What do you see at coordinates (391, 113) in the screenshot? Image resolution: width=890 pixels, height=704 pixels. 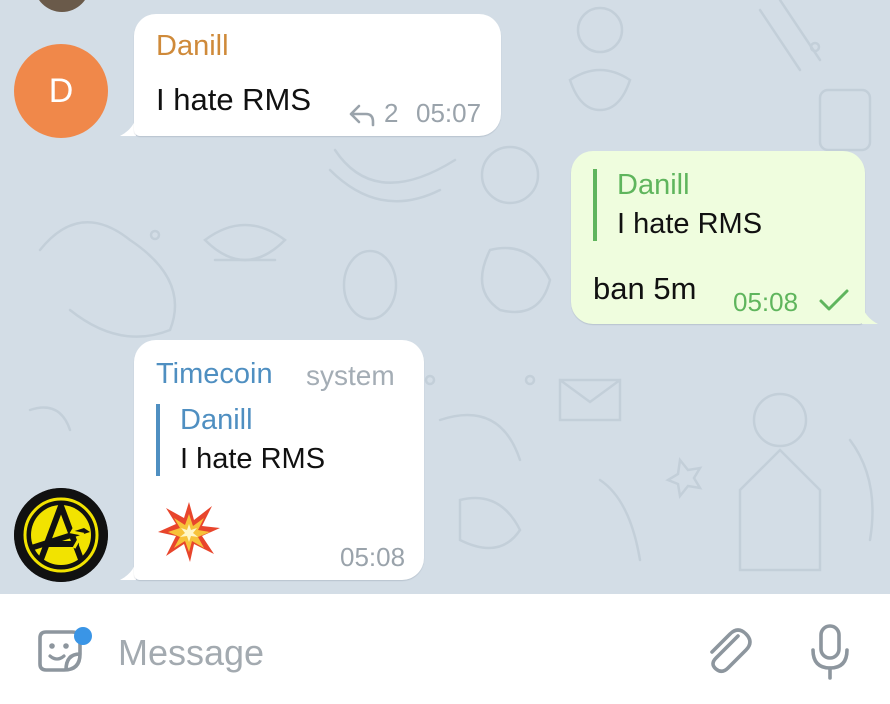 I see `reply-count: 2` at bounding box center [391, 113].